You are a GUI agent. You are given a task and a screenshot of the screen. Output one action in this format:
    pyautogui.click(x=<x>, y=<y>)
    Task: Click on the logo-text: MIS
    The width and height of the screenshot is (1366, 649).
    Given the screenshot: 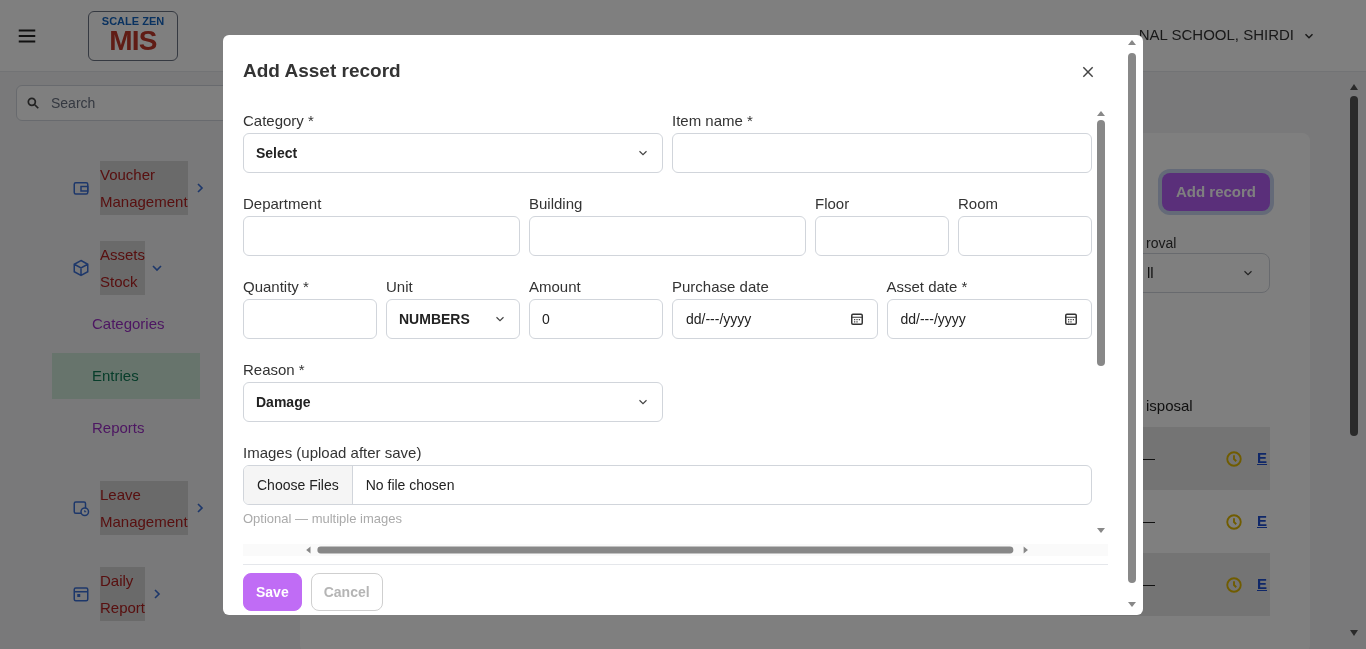 What is the action you would take?
    pyautogui.click(x=133, y=41)
    